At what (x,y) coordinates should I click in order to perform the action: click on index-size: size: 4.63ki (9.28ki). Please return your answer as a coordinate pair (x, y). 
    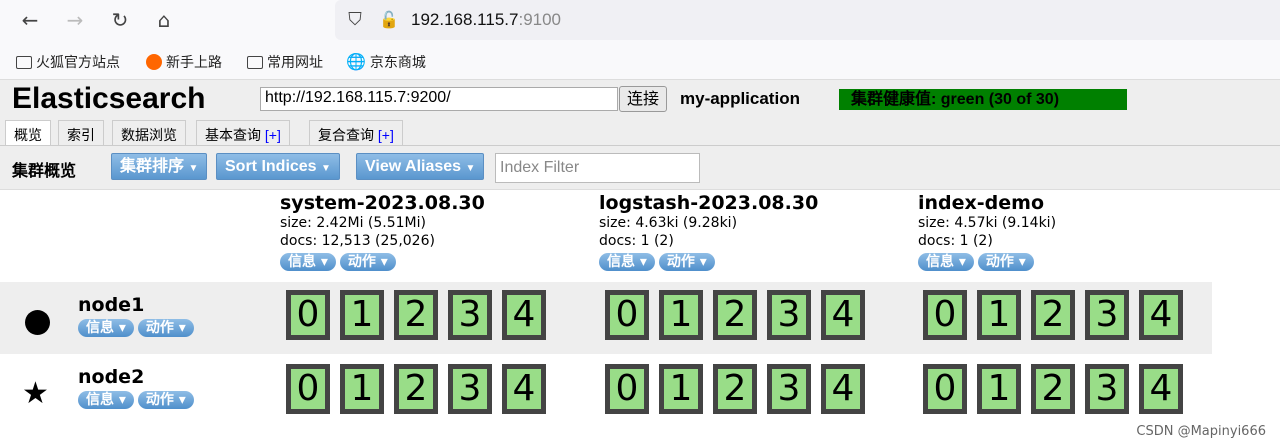
    Looking at the image, I should click on (668, 223).